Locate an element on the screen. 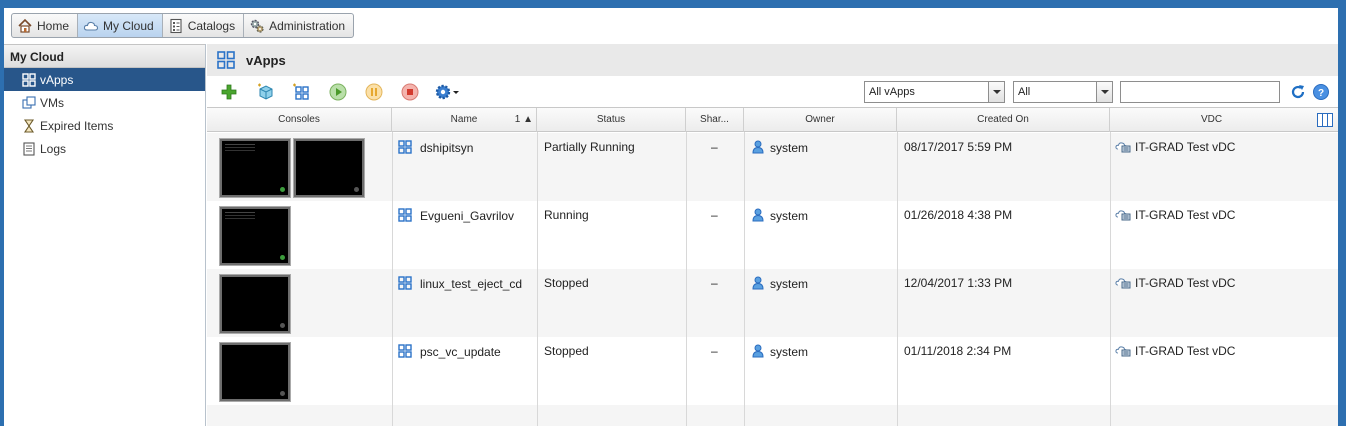 Image resolution: width=1346 pixels, height=426 pixels. vapp-name-cell: psc_vc_update is located at coordinates (449, 371).